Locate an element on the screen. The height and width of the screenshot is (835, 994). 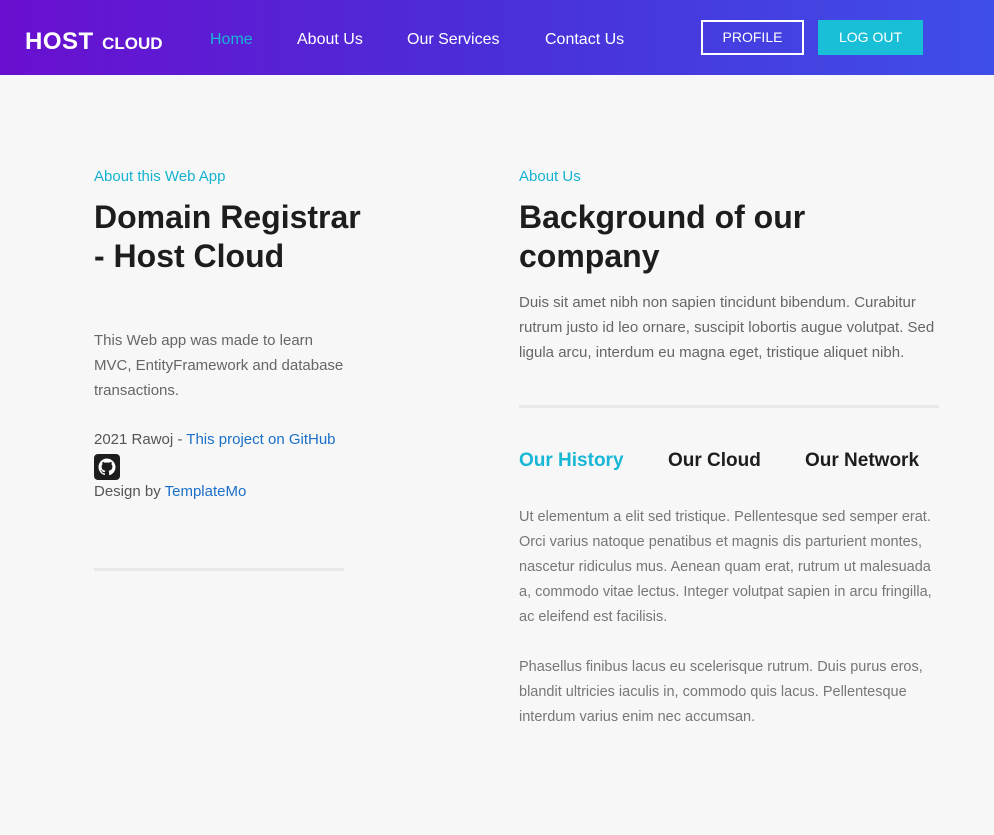
tab-our-network: Our Network is located at coordinates (862, 461).